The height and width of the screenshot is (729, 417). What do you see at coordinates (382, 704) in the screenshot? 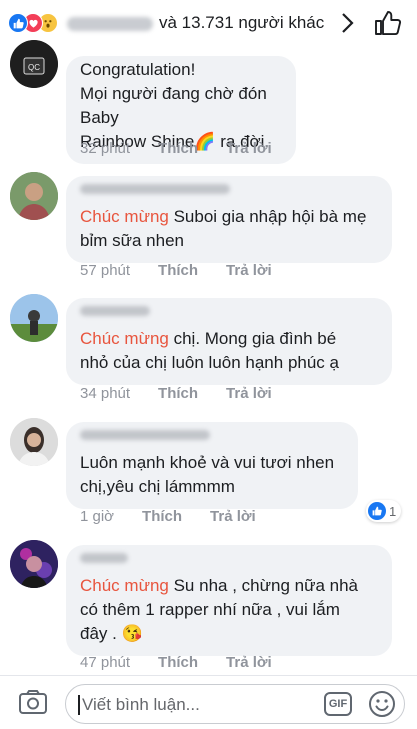
I see `emoji-icon` at bounding box center [382, 704].